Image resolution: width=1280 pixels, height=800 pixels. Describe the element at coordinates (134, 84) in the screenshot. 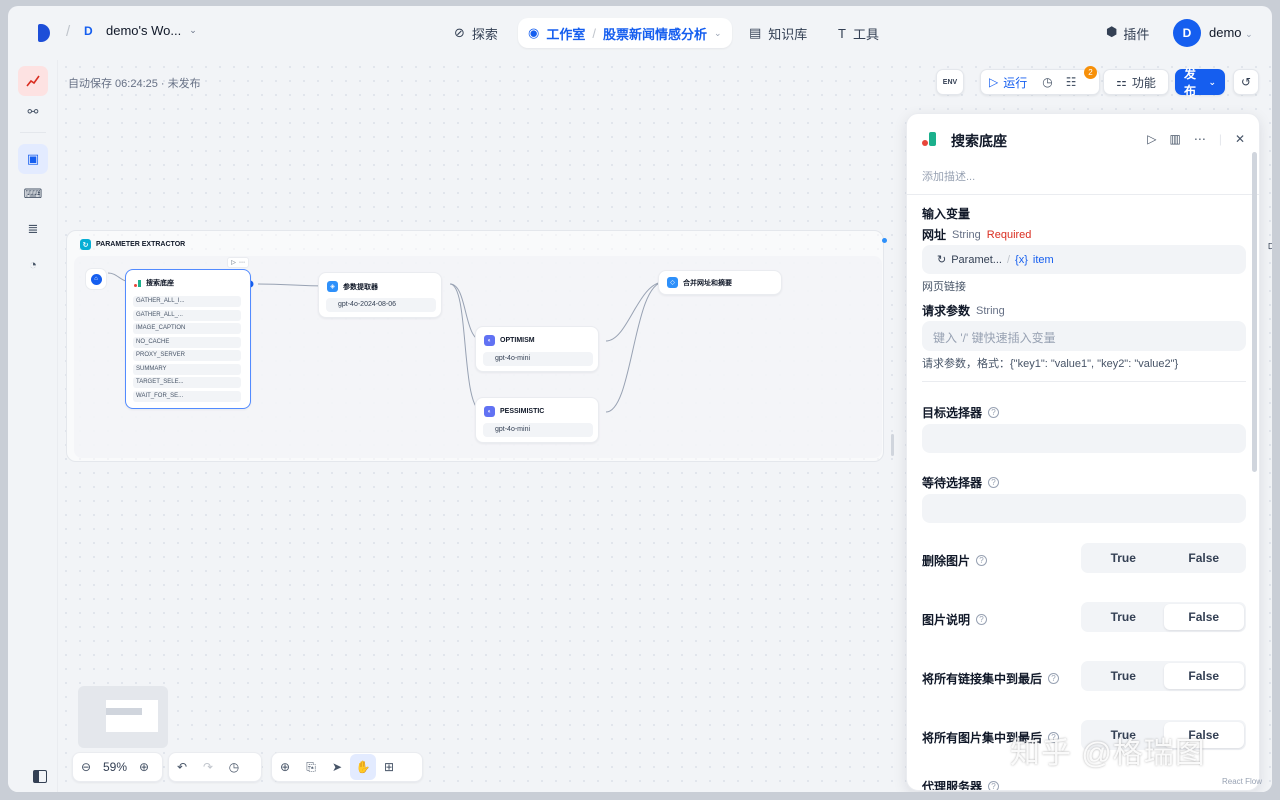

I see `autosave-status: 自动保存 06:24:25 · 未发布` at that location.